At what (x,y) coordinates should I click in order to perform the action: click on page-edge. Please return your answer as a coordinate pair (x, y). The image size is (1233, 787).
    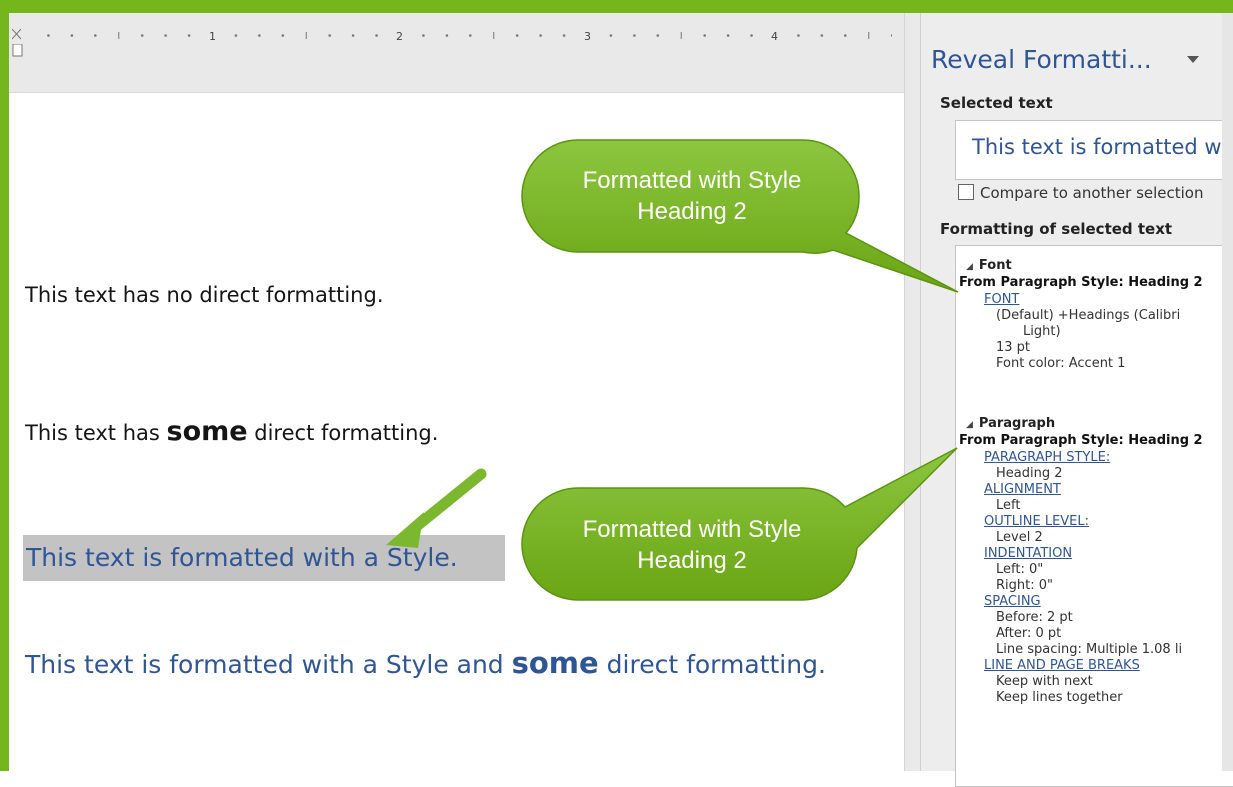
    Looking at the image, I should click on (456, 92).